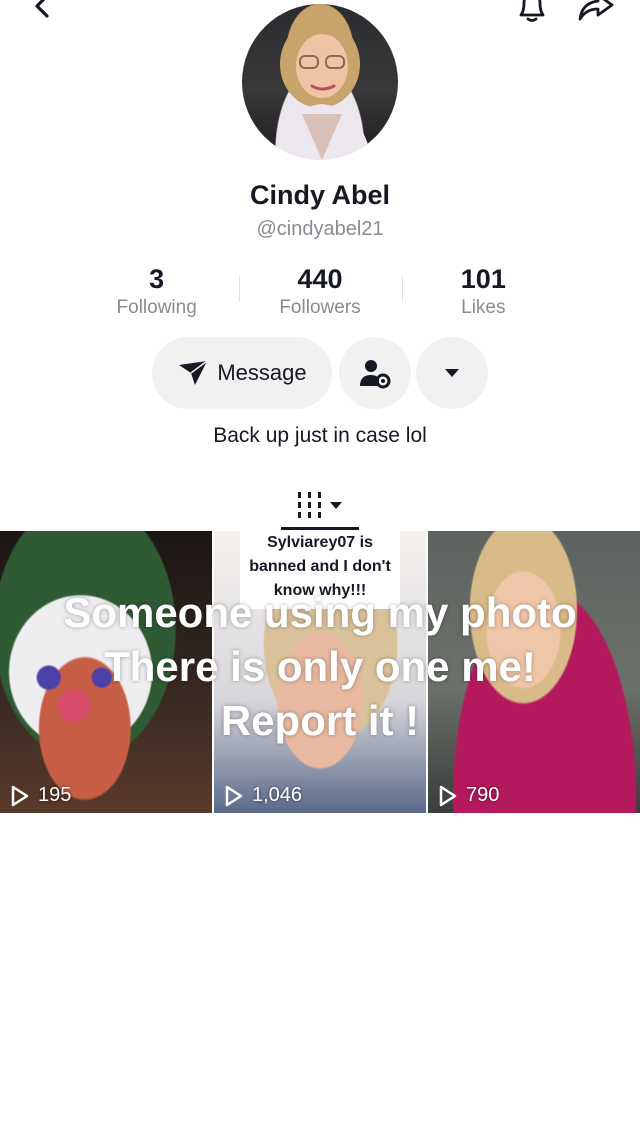 This screenshot has width=640, height=1137. What do you see at coordinates (320, 528) in the screenshot?
I see `tab-underline` at bounding box center [320, 528].